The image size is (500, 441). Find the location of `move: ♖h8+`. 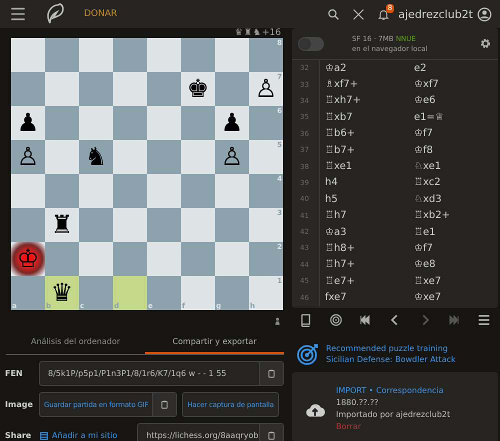

move: ♖h8+ is located at coordinates (364, 248).